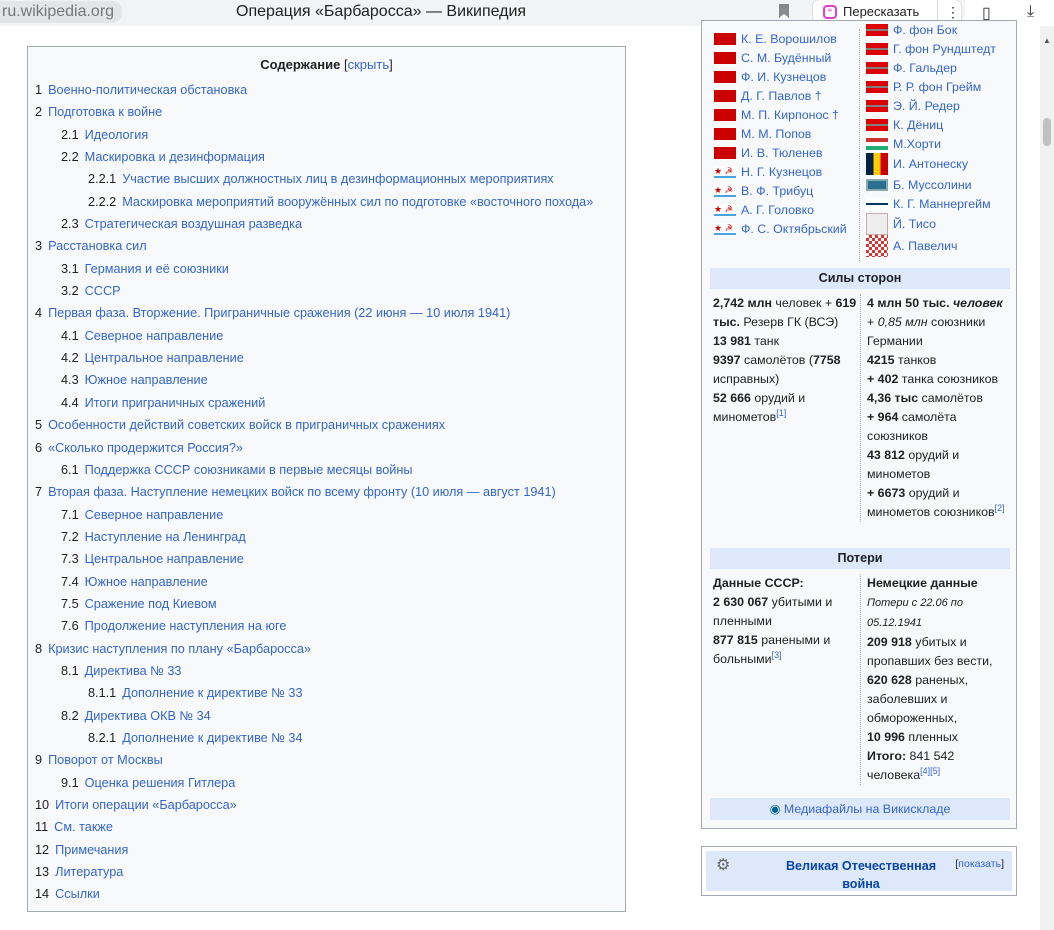 The image size is (1054, 930). I want to click on commander-link: К. Г. Маннергейм, so click(942, 204).